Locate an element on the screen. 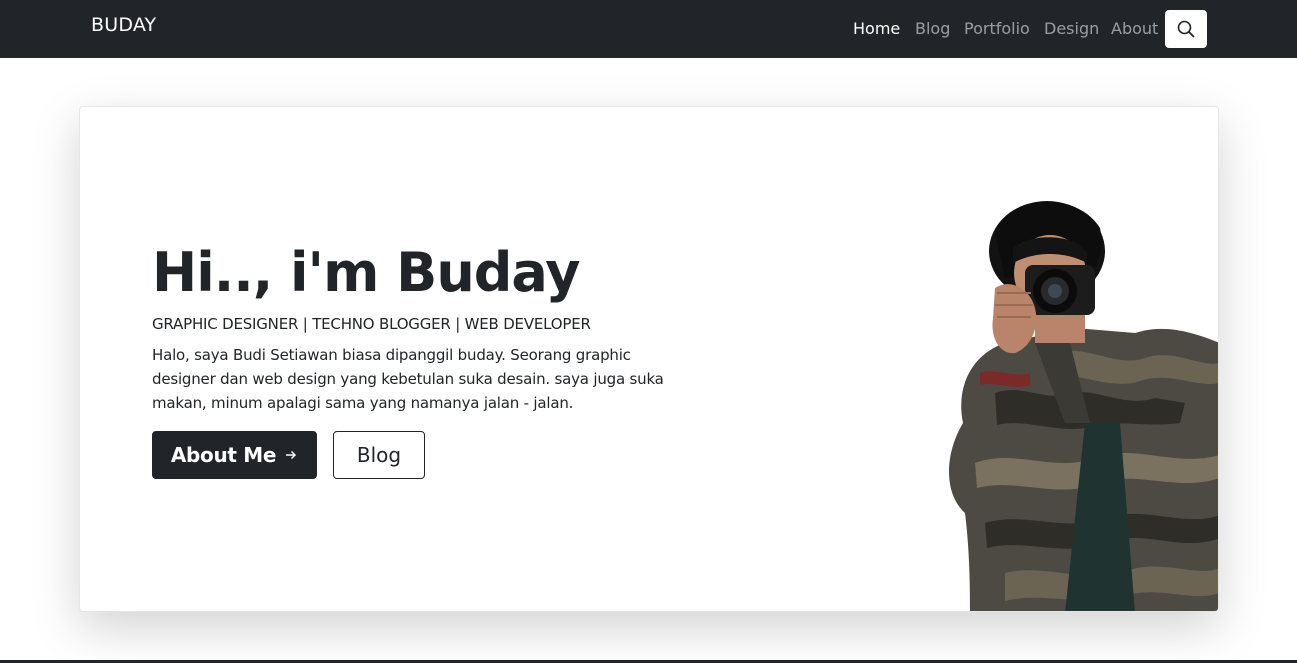 The height and width of the screenshot is (663, 1297). arrow-right-icon is located at coordinates (291, 455).